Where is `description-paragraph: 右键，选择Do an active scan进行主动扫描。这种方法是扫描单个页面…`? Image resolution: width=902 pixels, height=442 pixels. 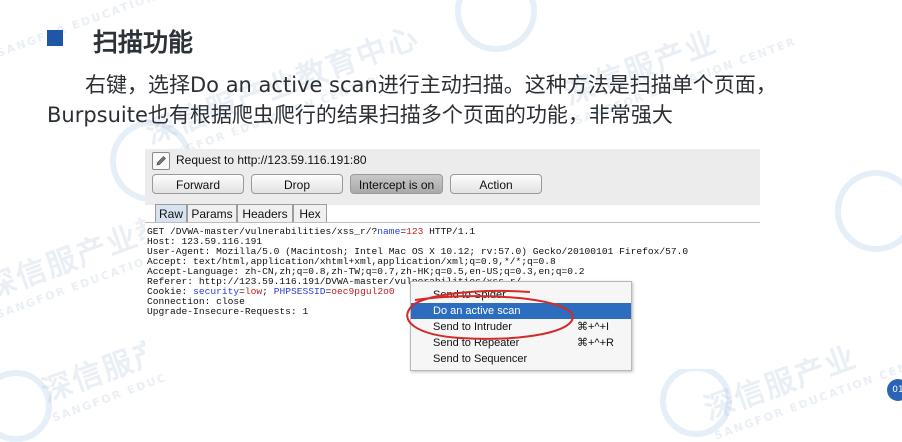 description-paragraph: 右键，选择Do an active scan进行主动扫描。这种方法是扫描单个页面… is located at coordinates (457, 100).